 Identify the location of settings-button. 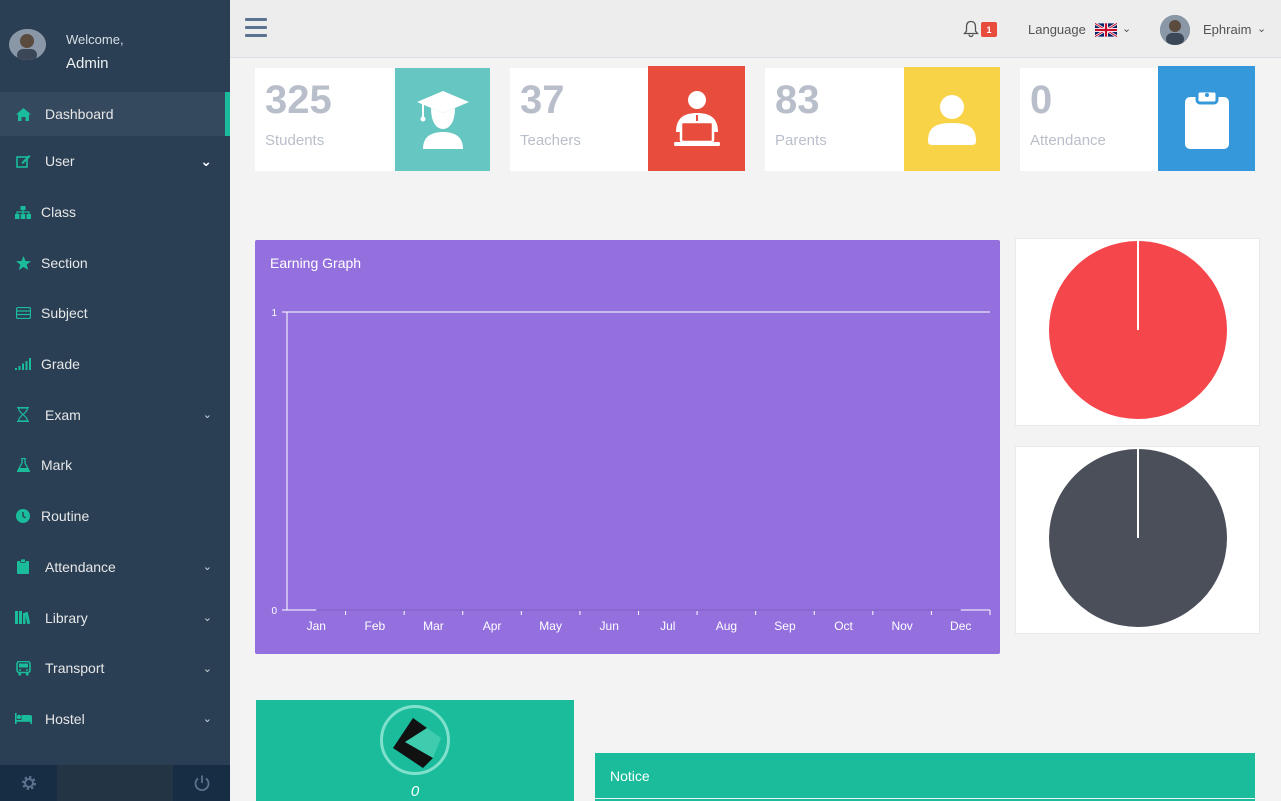
(28, 783).